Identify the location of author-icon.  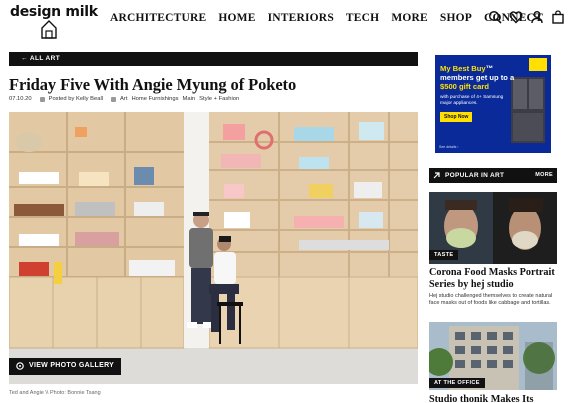
(42, 99).